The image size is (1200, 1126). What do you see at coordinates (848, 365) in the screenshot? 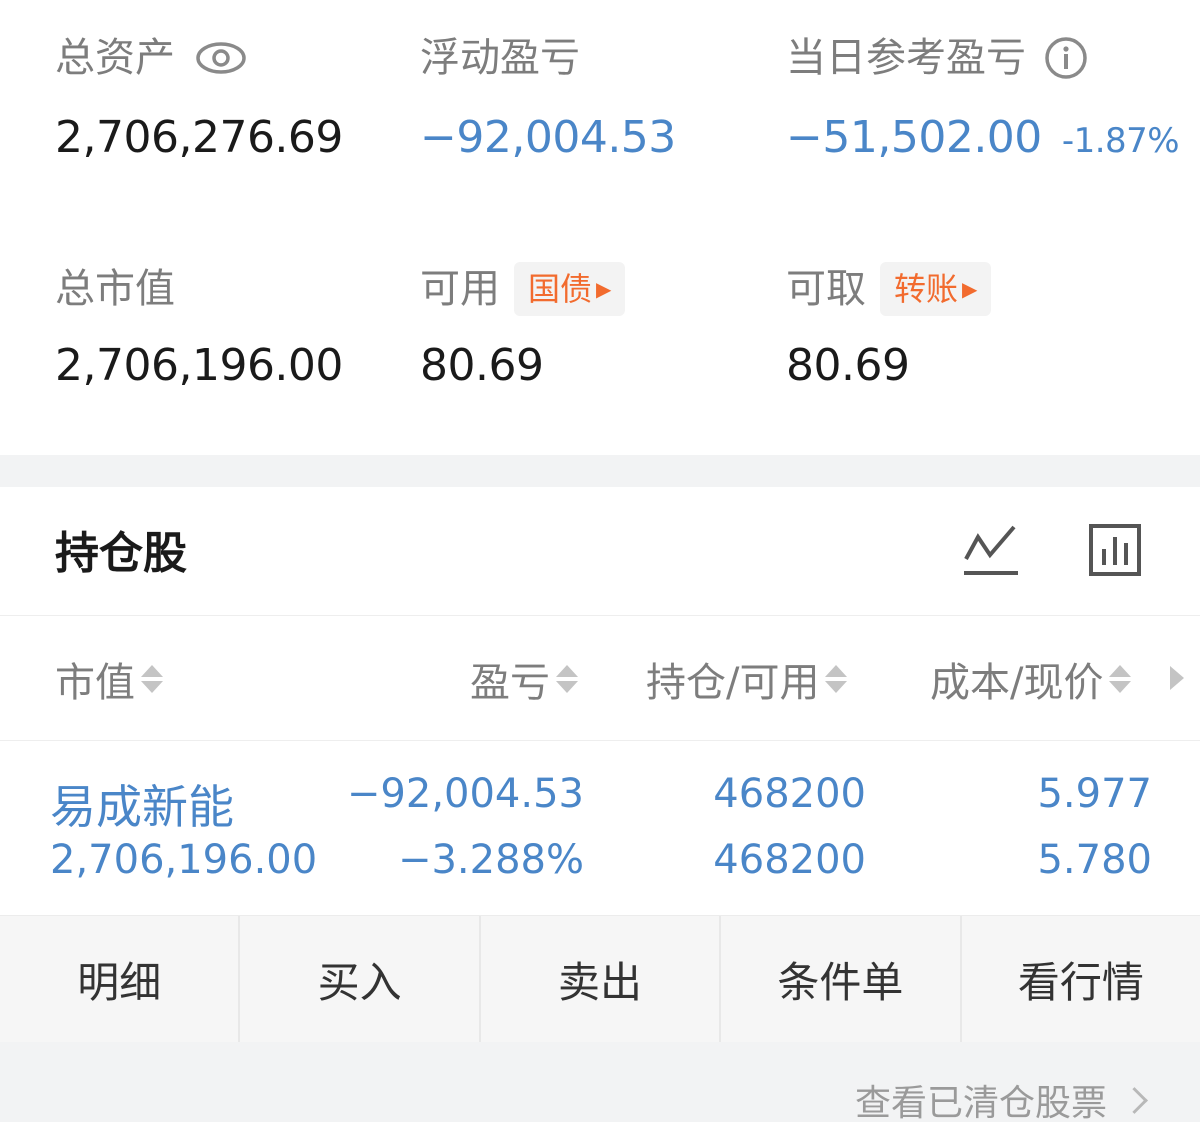
I see `withdrawable-value: 80.69` at bounding box center [848, 365].